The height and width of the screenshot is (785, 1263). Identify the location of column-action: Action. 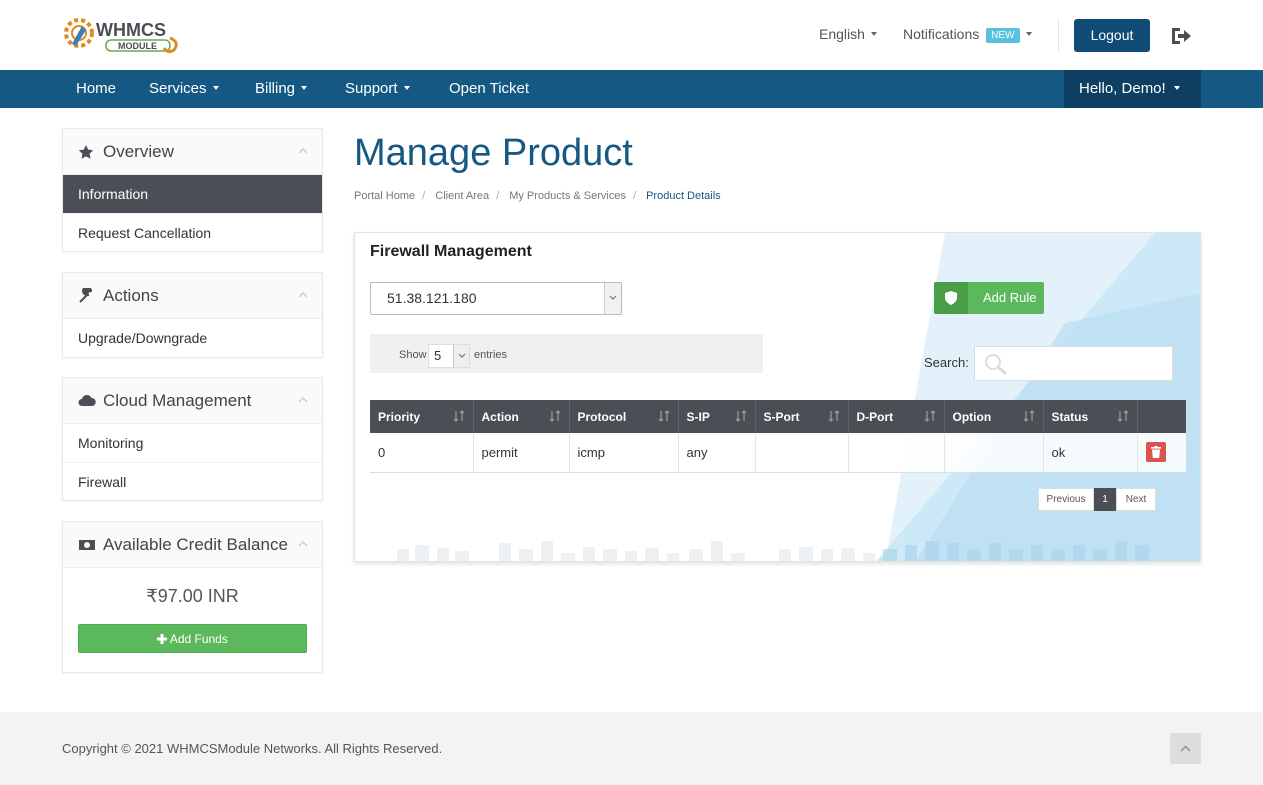
(521, 416).